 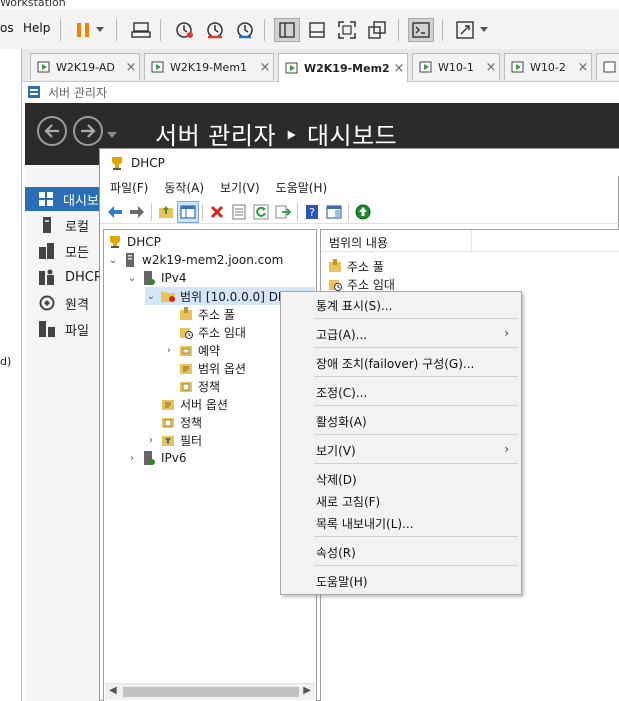 I want to click on show-thumbnail-bar-button, so click(x=317, y=30).